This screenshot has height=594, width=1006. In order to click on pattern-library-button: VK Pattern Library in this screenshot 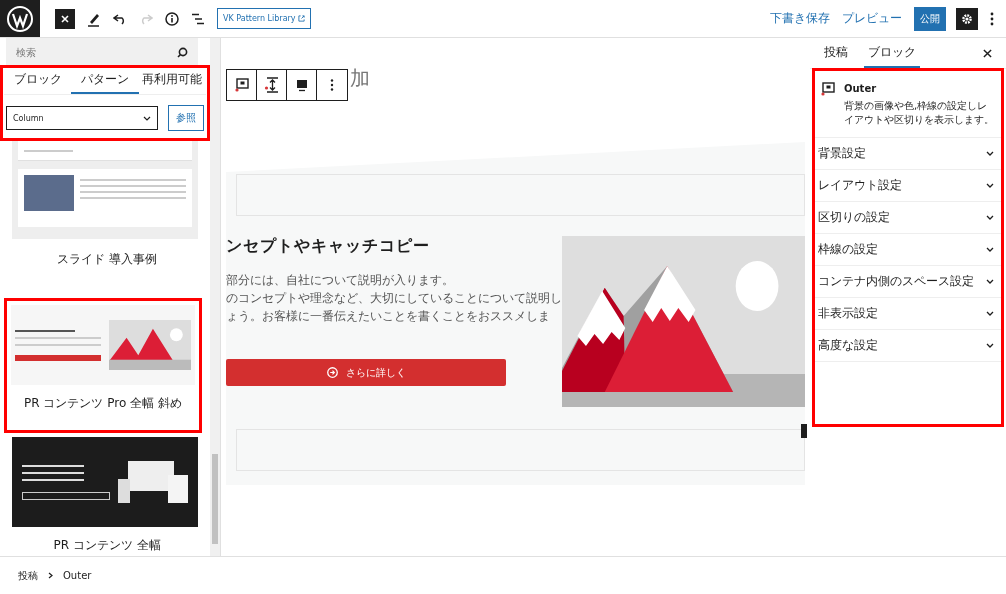, I will do `click(264, 18)`.